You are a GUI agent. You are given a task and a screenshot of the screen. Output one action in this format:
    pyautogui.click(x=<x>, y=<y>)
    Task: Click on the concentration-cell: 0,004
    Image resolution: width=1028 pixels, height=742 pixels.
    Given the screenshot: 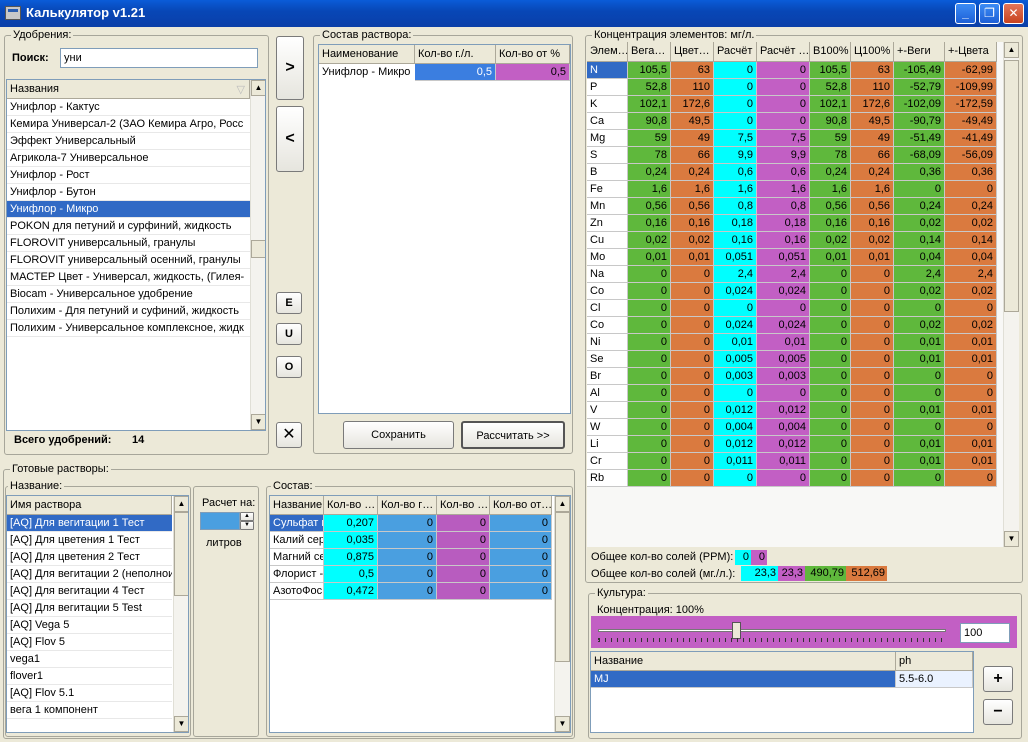 What is the action you would take?
    pyautogui.click(x=783, y=427)
    